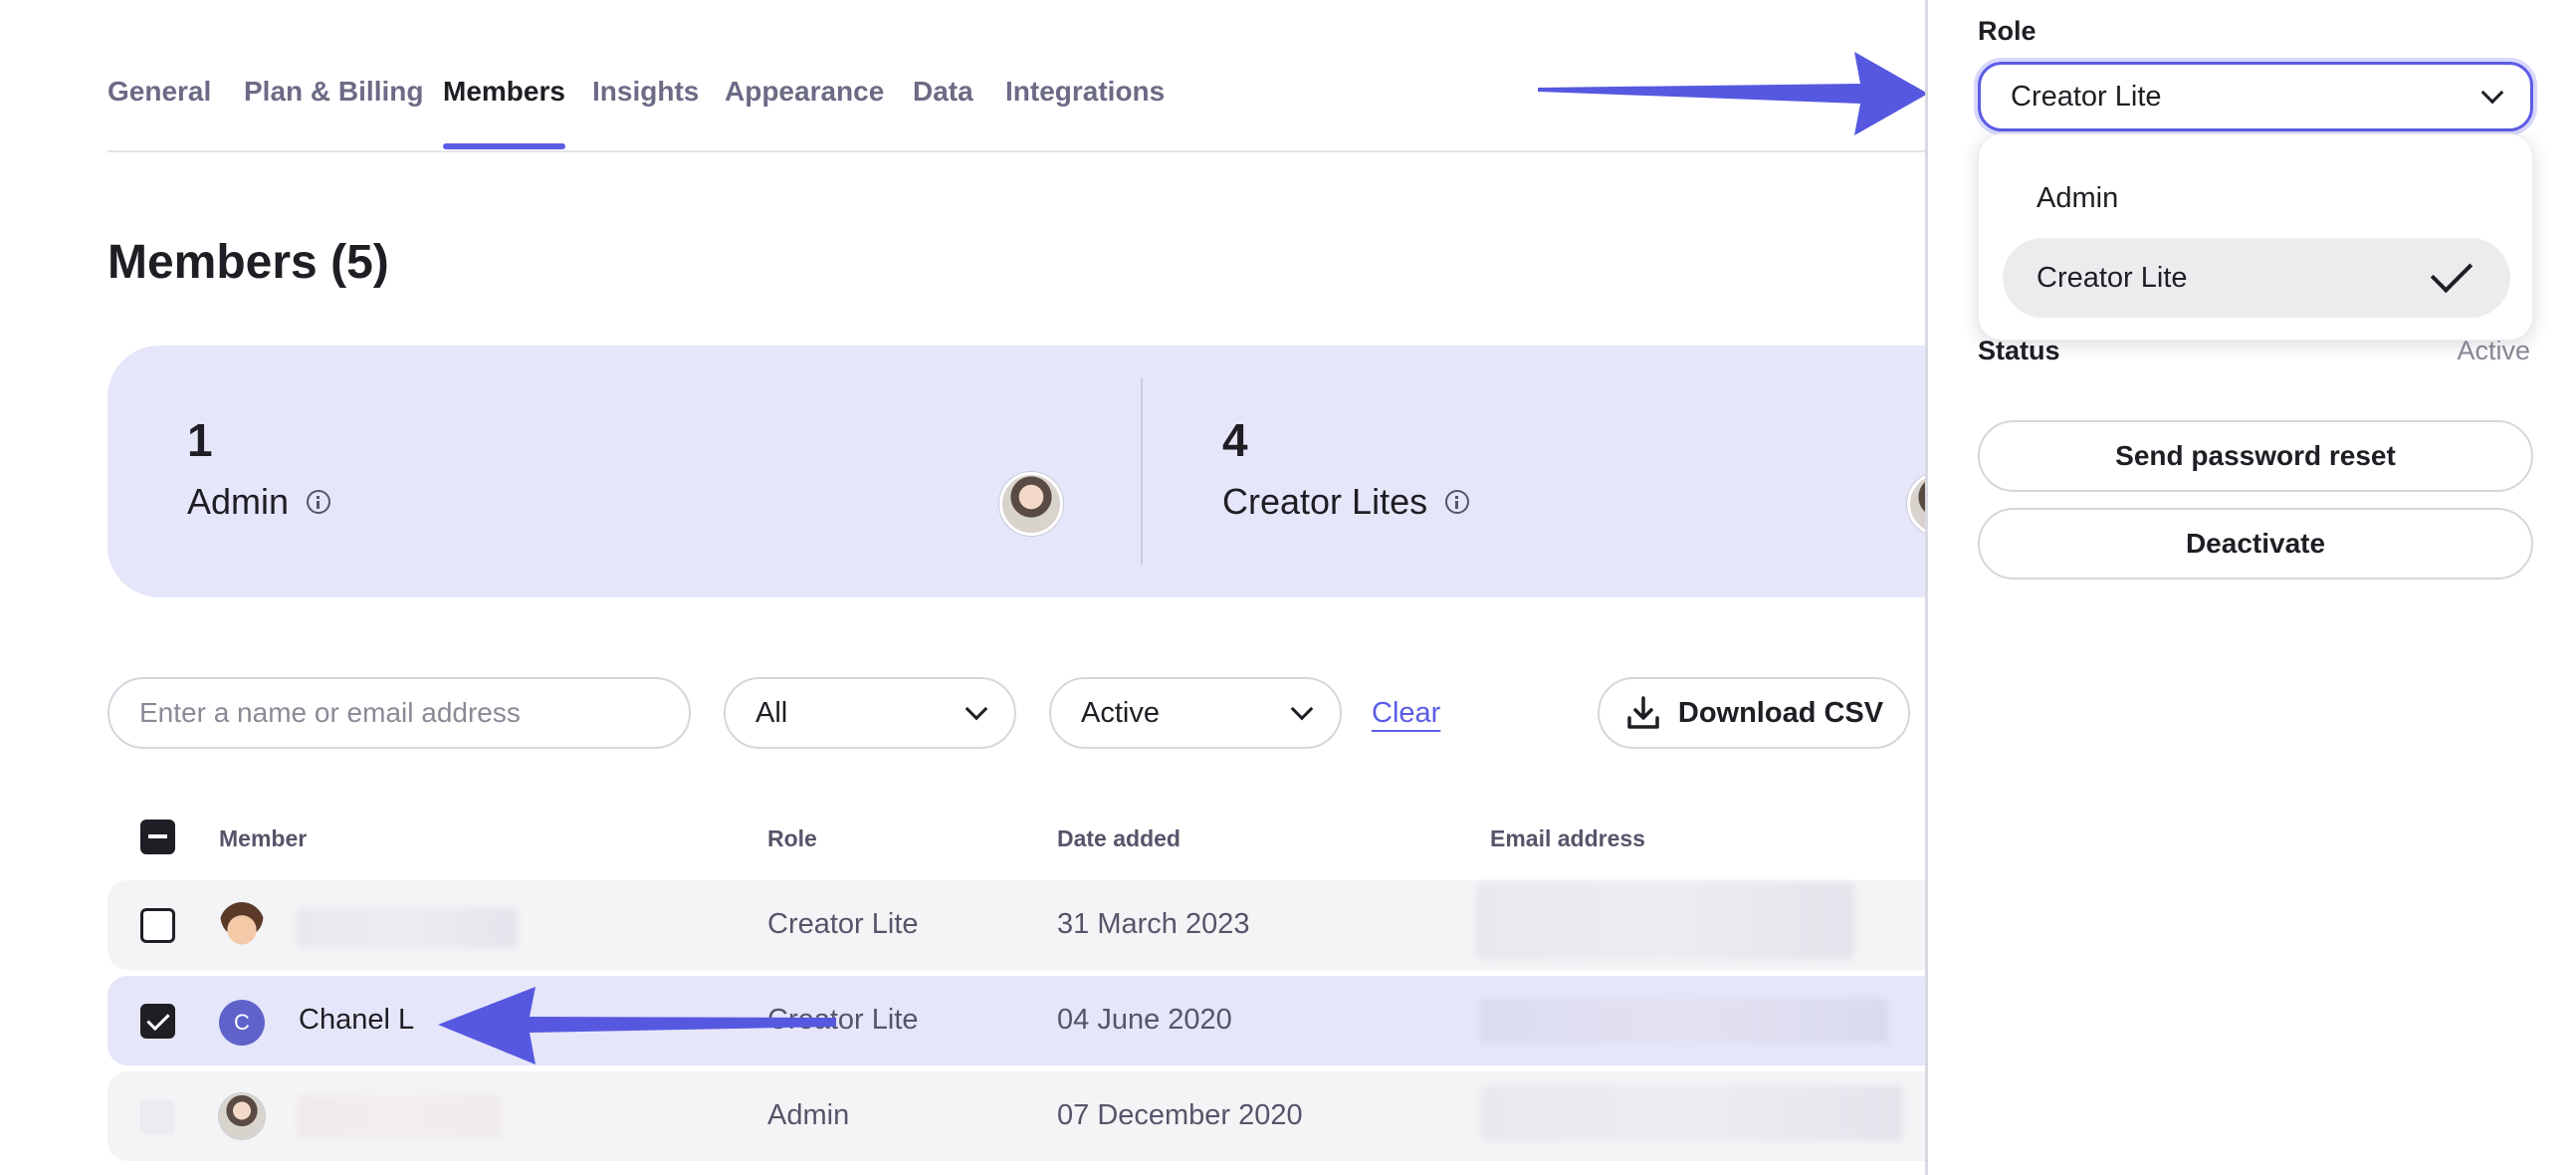 The height and width of the screenshot is (1175, 2576). What do you see at coordinates (159, 92) in the screenshot?
I see `tab-general: General` at bounding box center [159, 92].